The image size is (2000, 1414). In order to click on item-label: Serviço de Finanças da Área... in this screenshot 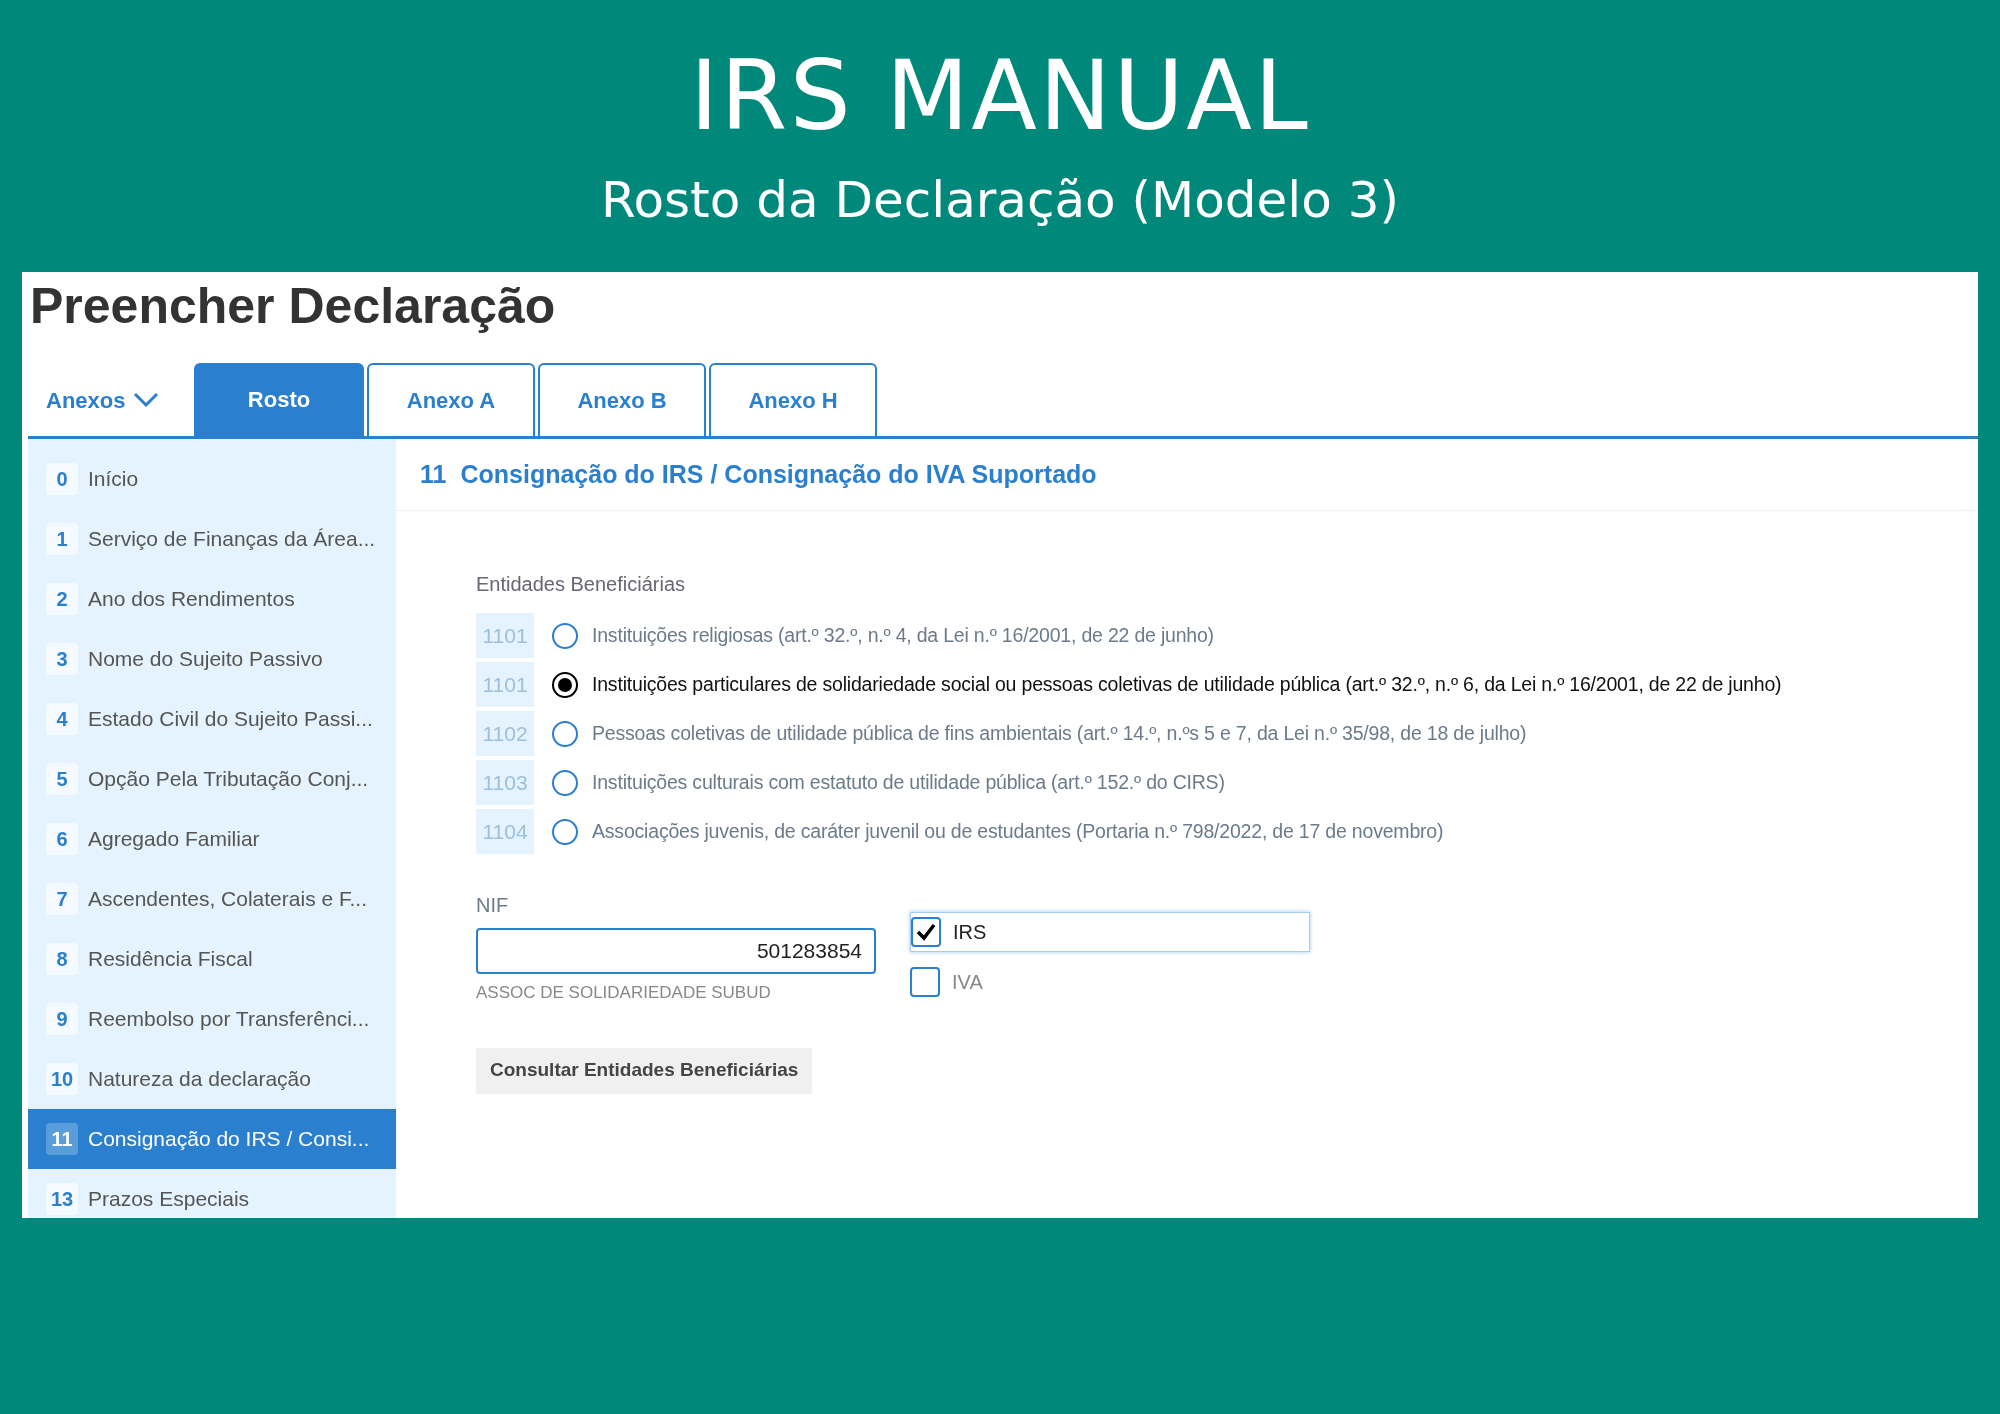, I will do `click(232, 539)`.